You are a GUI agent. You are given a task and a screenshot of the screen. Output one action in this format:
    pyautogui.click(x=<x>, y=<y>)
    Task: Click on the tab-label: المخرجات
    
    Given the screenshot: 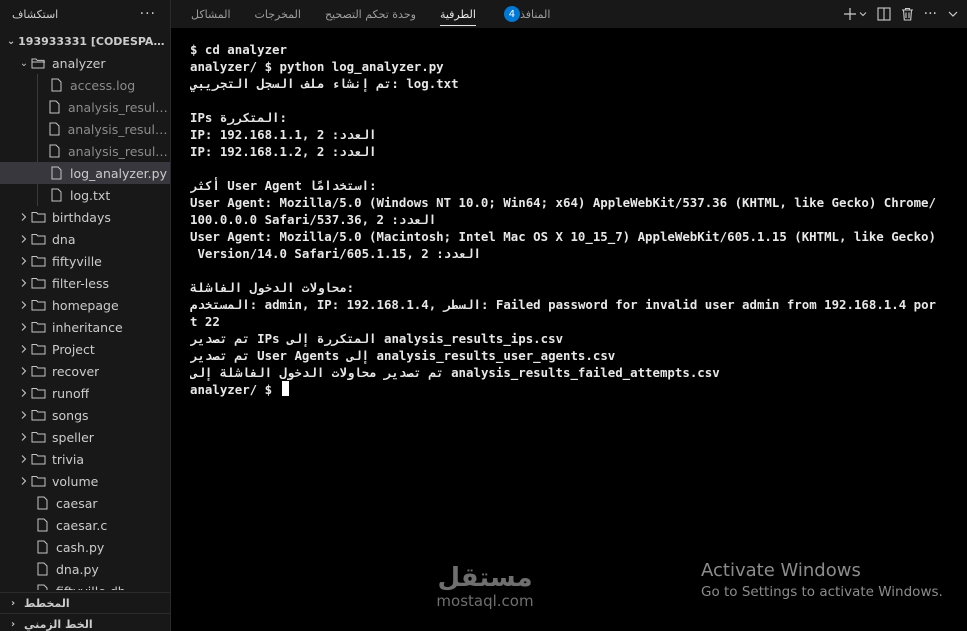 What is the action you would take?
    pyautogui.click(x=277, y=14)
    